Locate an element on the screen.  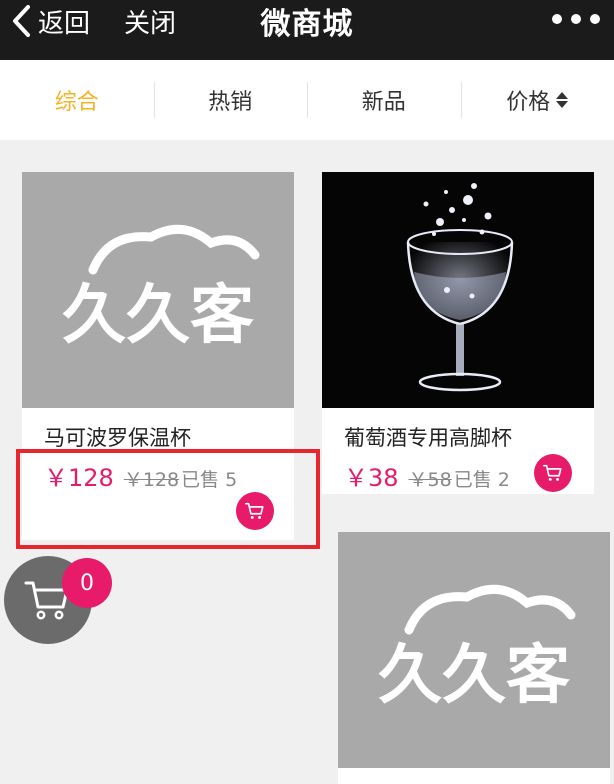
sold-count: 已售 5 is located at coordinates (209, 480).